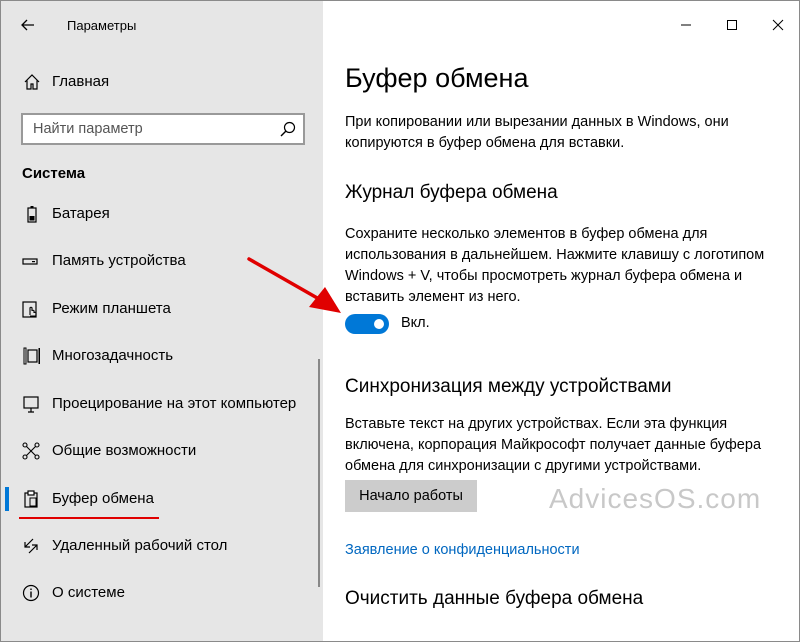  What do you see at coordinates (160, 593) in the screenshot?
I see `sidebar-item-about: О системе` at bounding box center [160, 593].